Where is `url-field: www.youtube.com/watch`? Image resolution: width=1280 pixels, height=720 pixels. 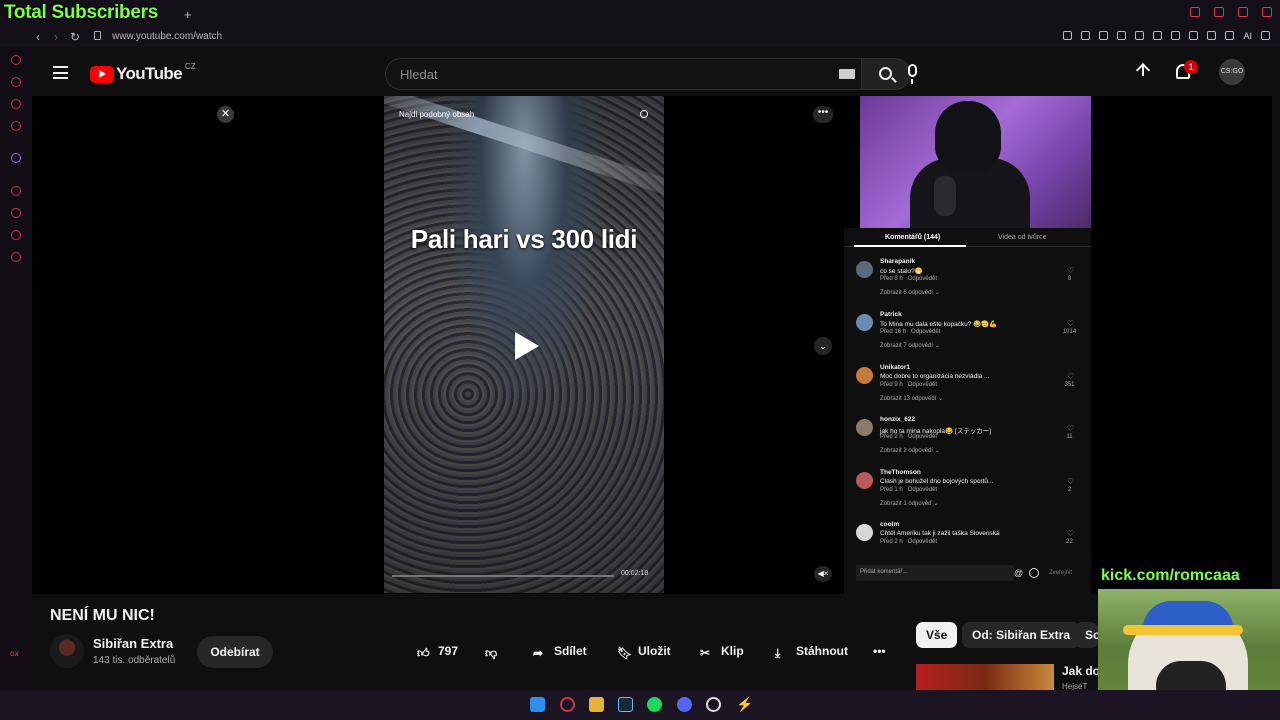 url-field: www.youtube.com/watch is located at coordinates (167, 36).